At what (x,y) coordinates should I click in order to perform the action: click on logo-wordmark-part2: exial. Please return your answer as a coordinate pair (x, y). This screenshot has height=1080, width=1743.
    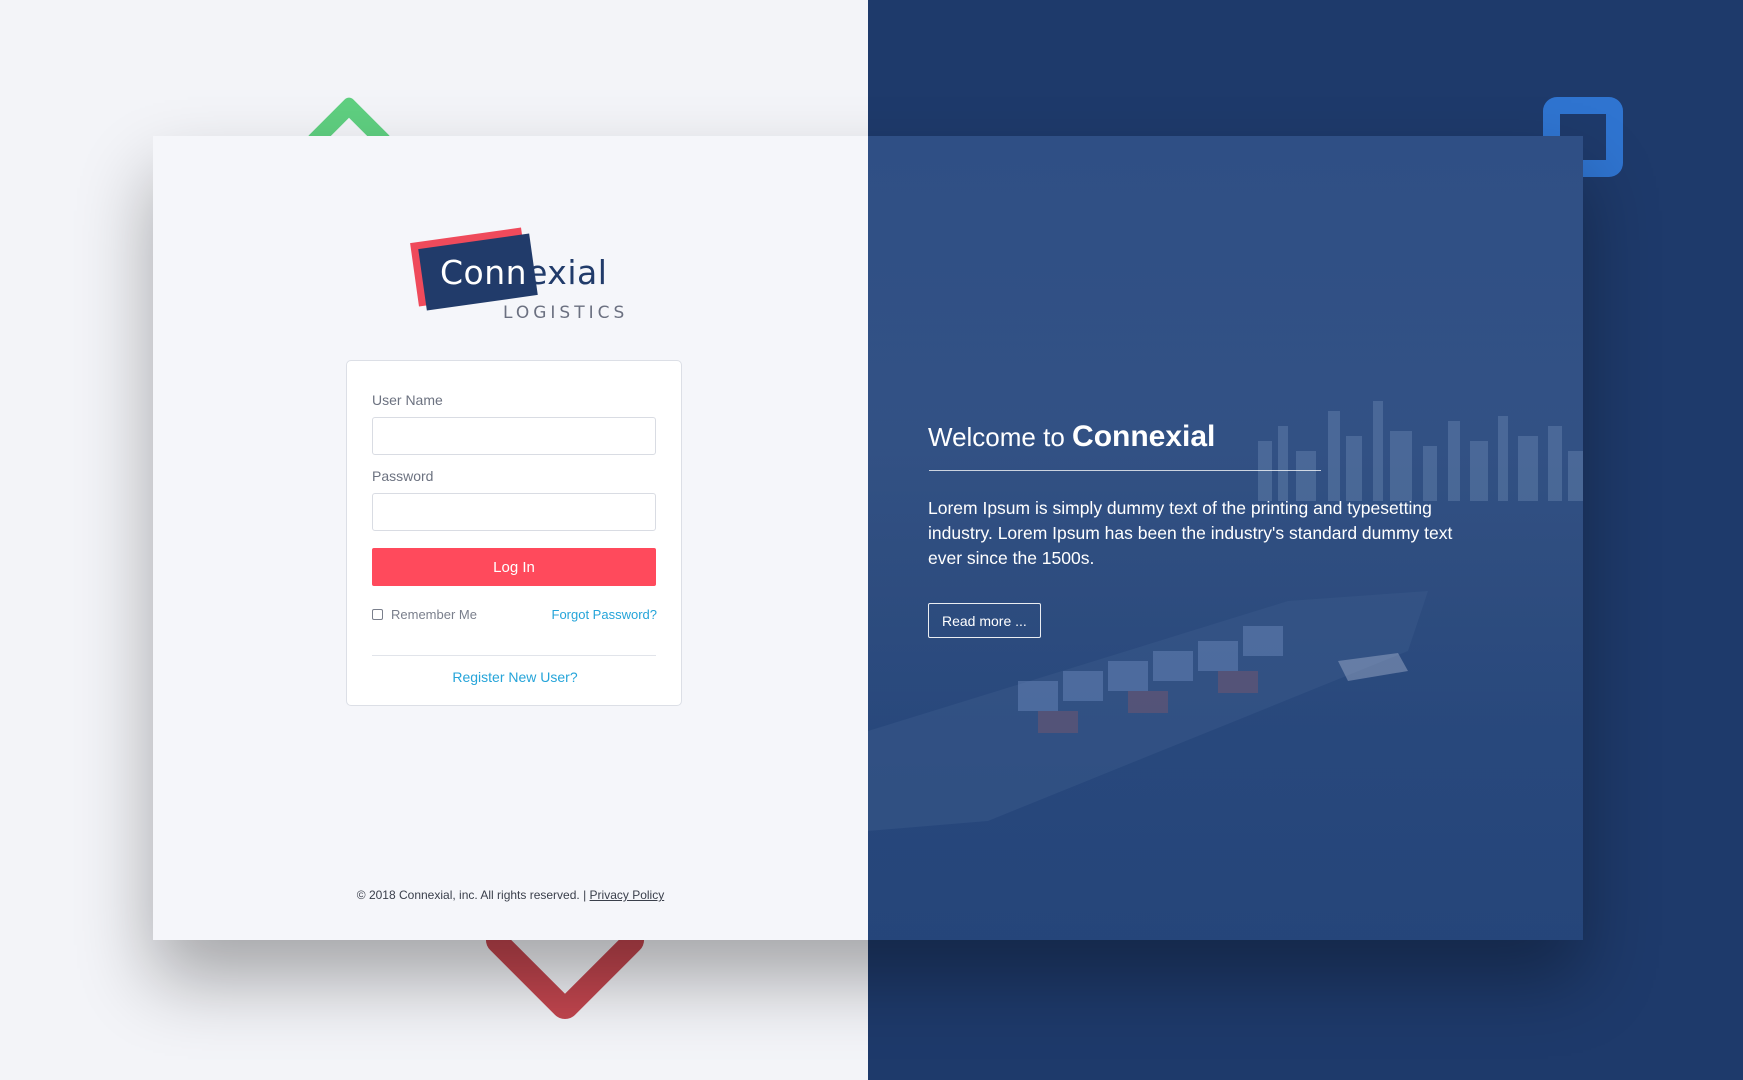
    Looking at the image, I should click on (567, 272).